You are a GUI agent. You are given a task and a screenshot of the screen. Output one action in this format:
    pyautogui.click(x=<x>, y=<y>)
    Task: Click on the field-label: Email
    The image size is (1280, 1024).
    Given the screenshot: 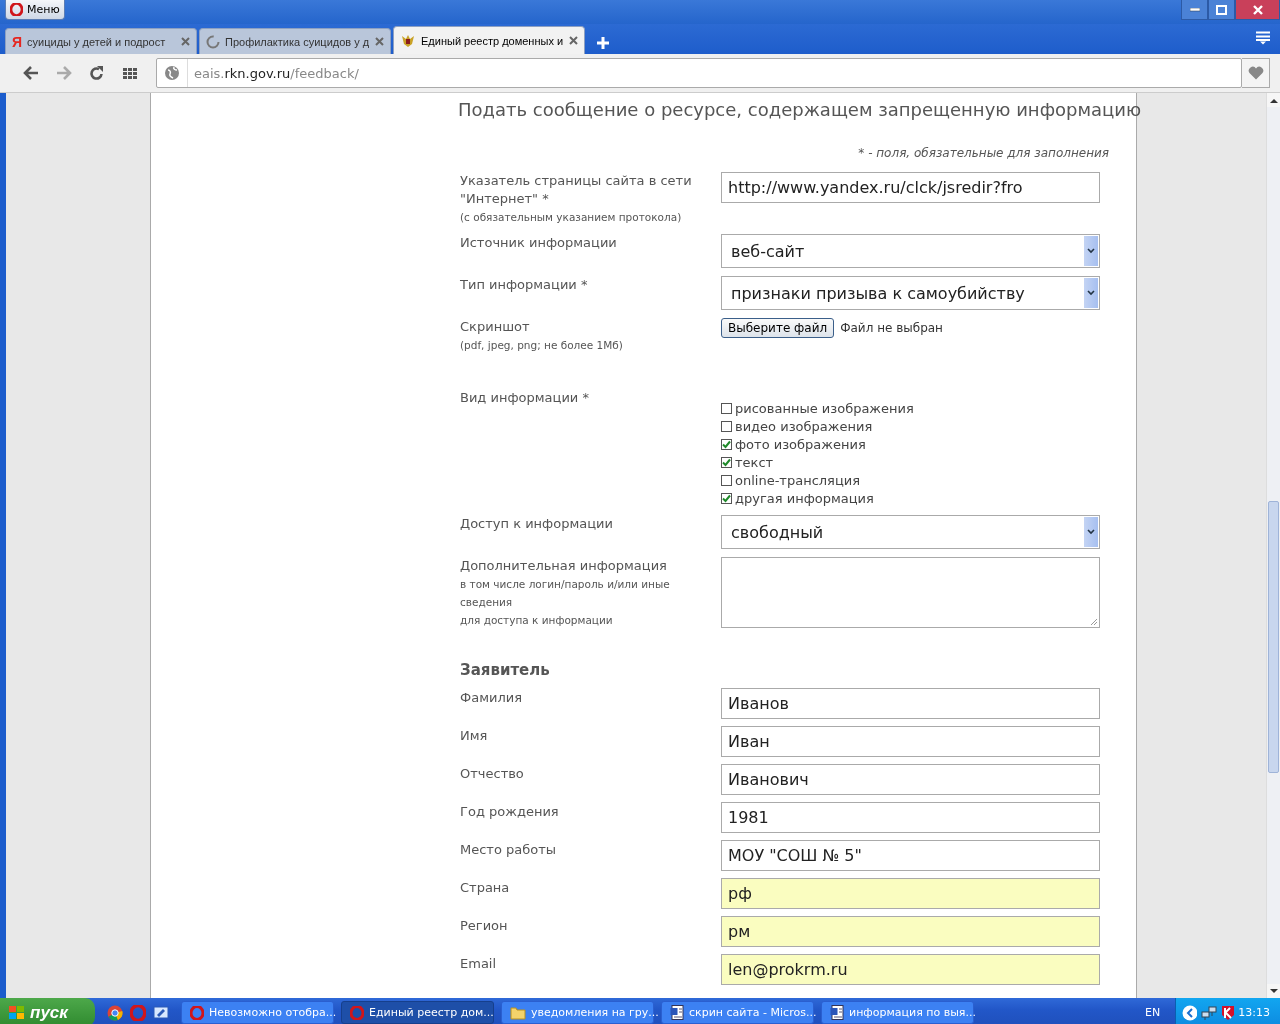 What is the action you would take?
    pyautogui.click(x=479, y=964)
    